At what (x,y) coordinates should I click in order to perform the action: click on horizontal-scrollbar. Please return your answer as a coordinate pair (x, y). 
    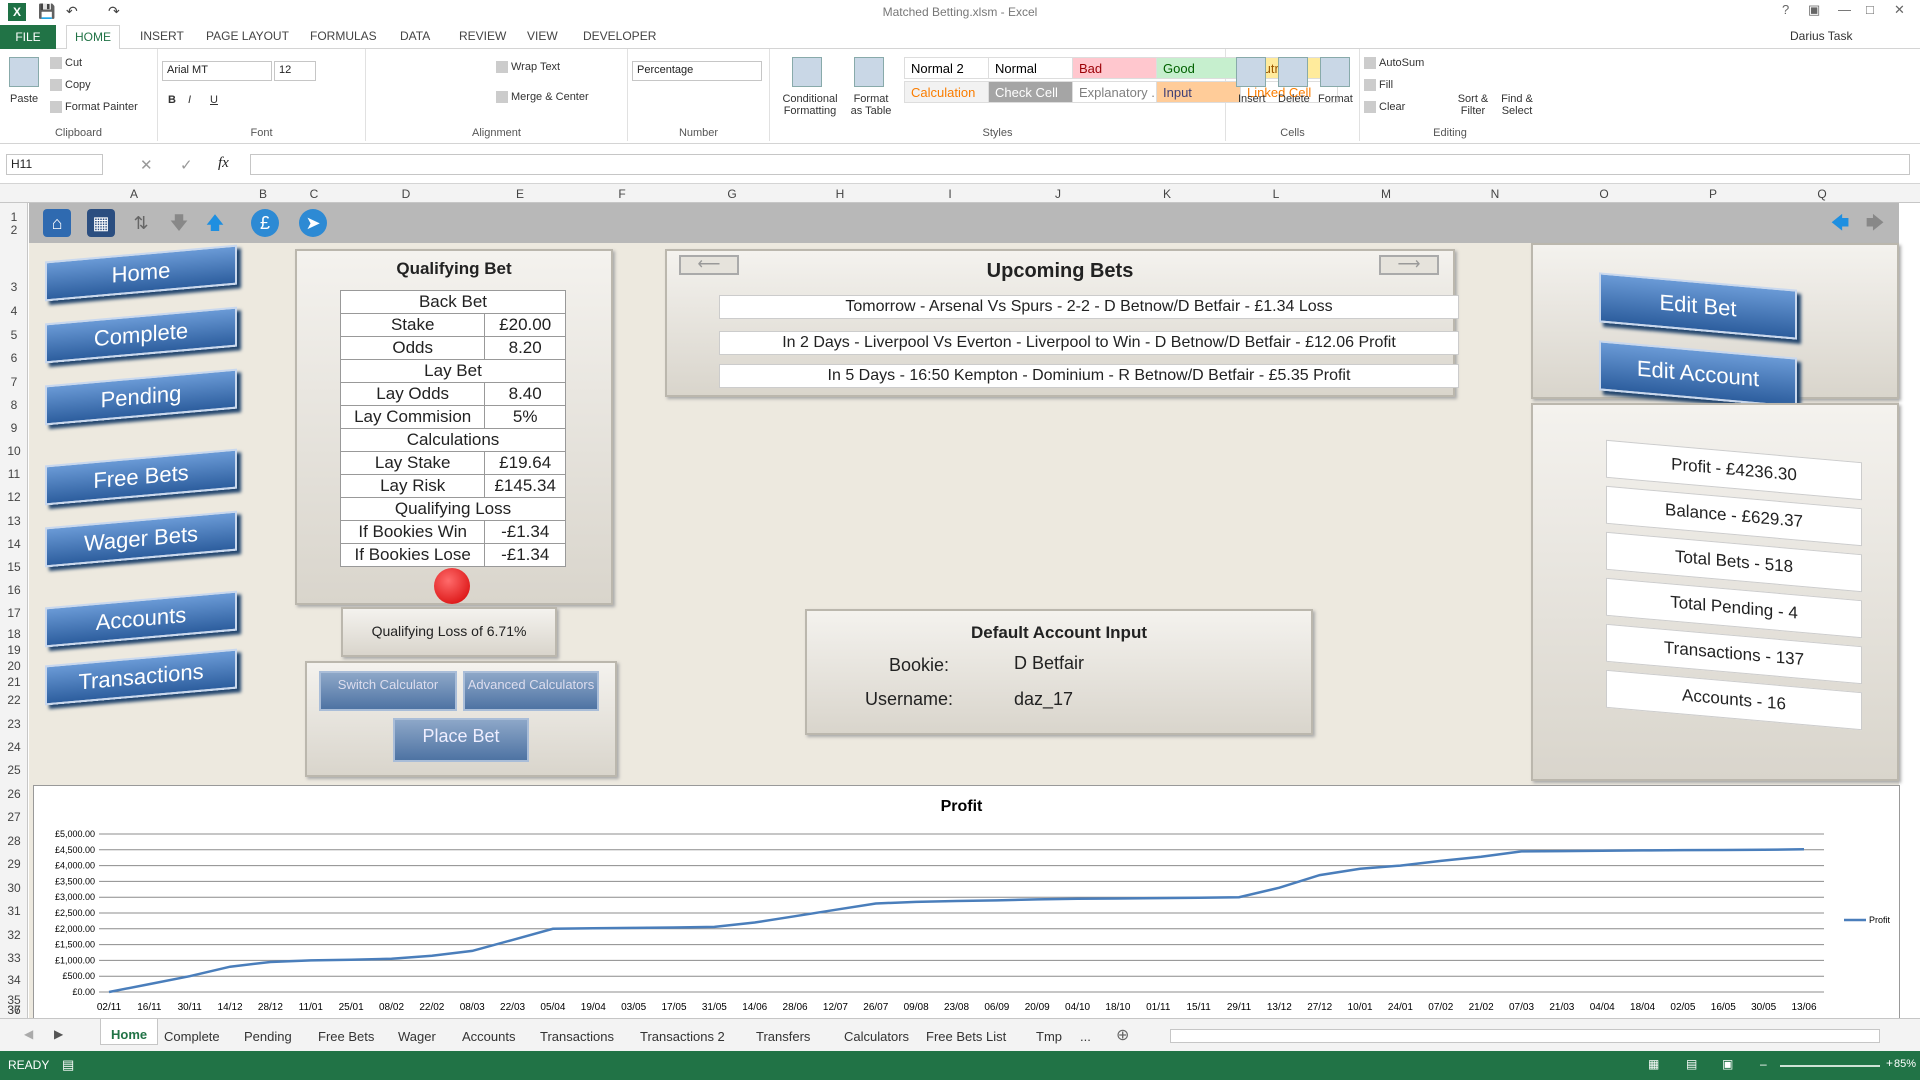
    Looking at the image, I should click on (1525, 1036).